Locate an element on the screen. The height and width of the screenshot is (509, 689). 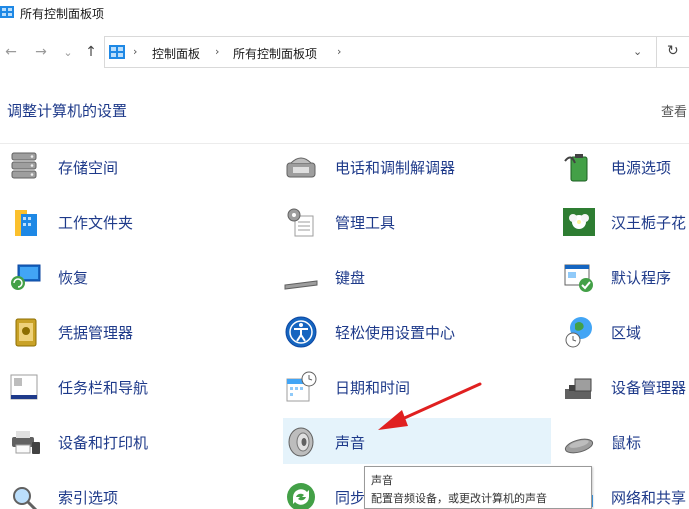
page-title: 调整计算机的设置 is located at coordinates (67, 111).